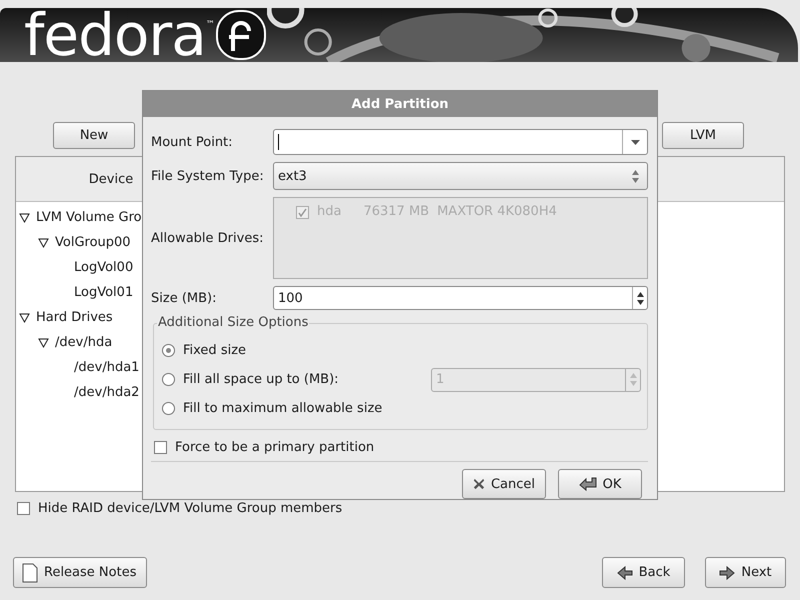 The width and height of the screenshot is (800, 600). I want to click on size-spinbox: 100, so click(460, 298).